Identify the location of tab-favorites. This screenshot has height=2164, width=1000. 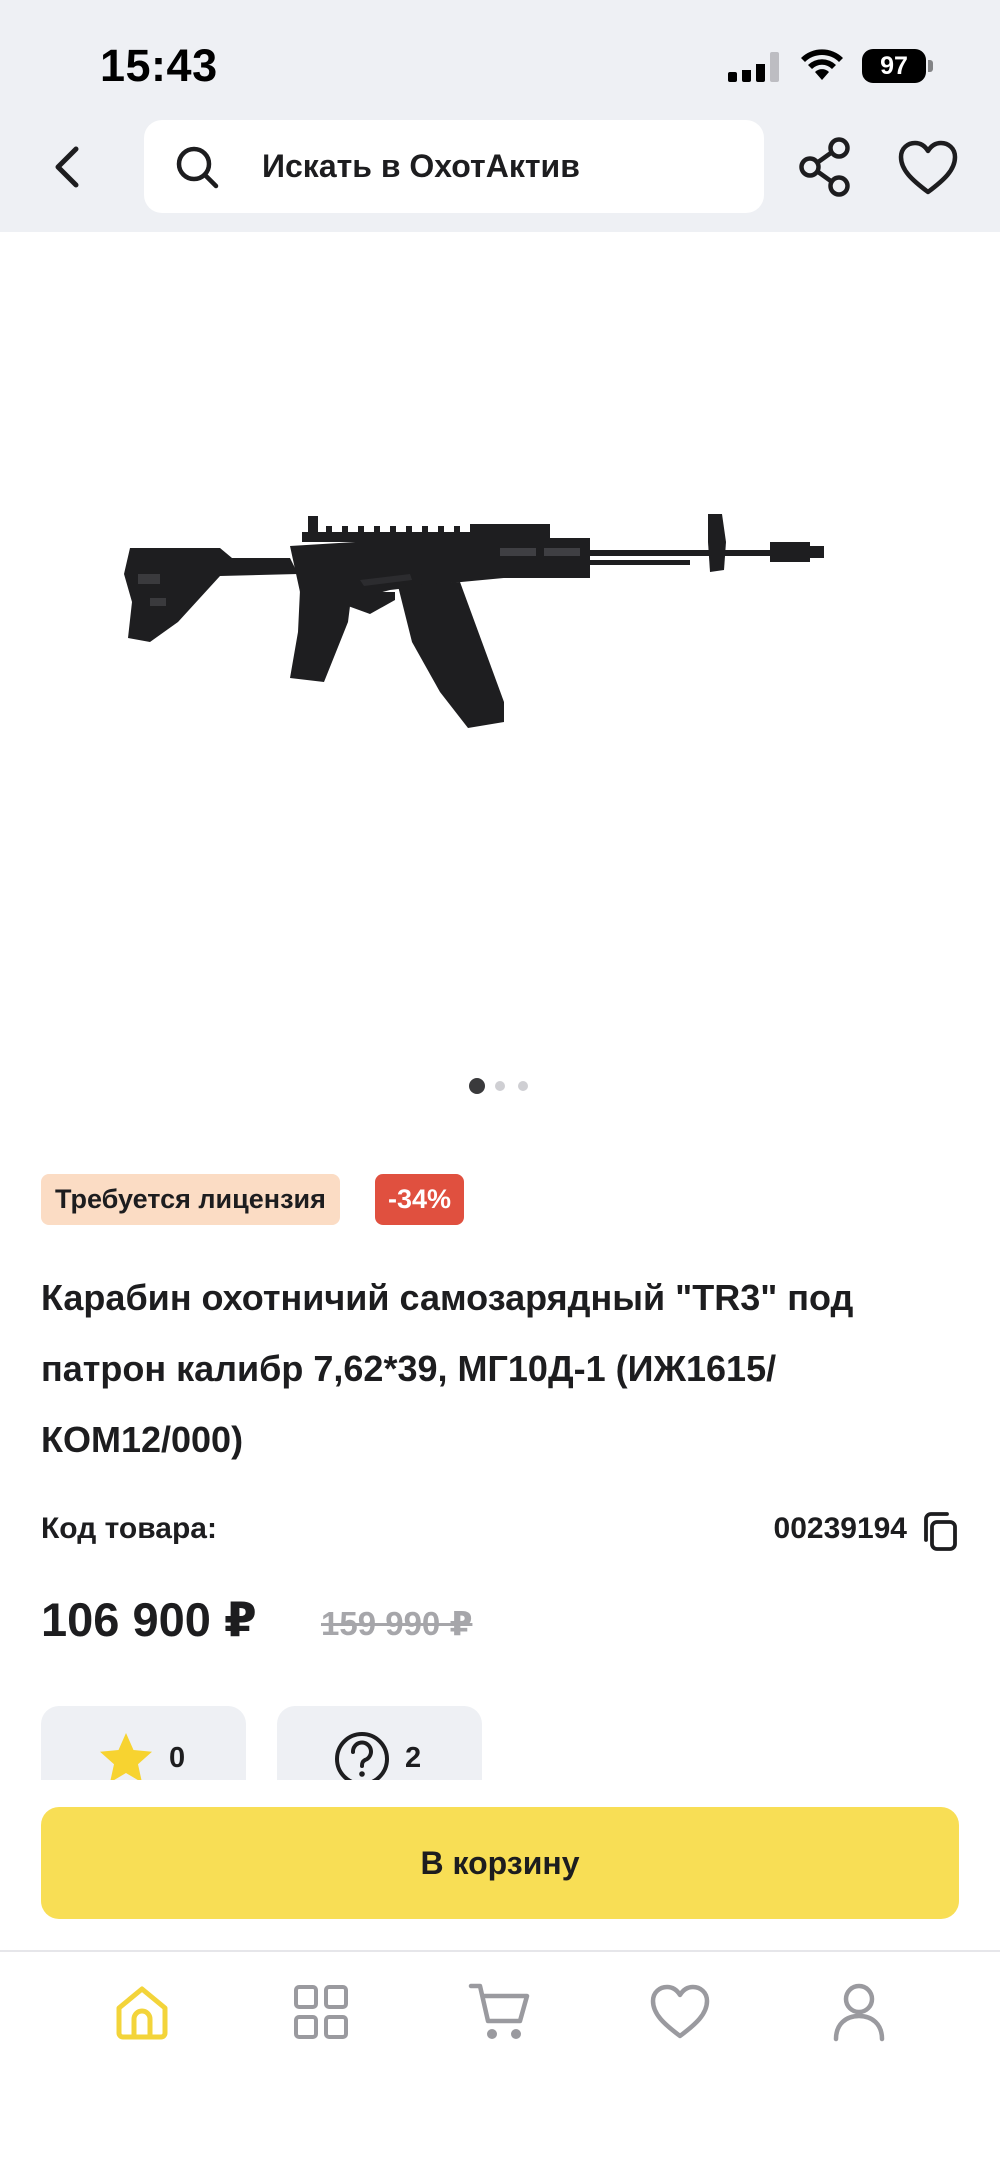
(680, 2012).